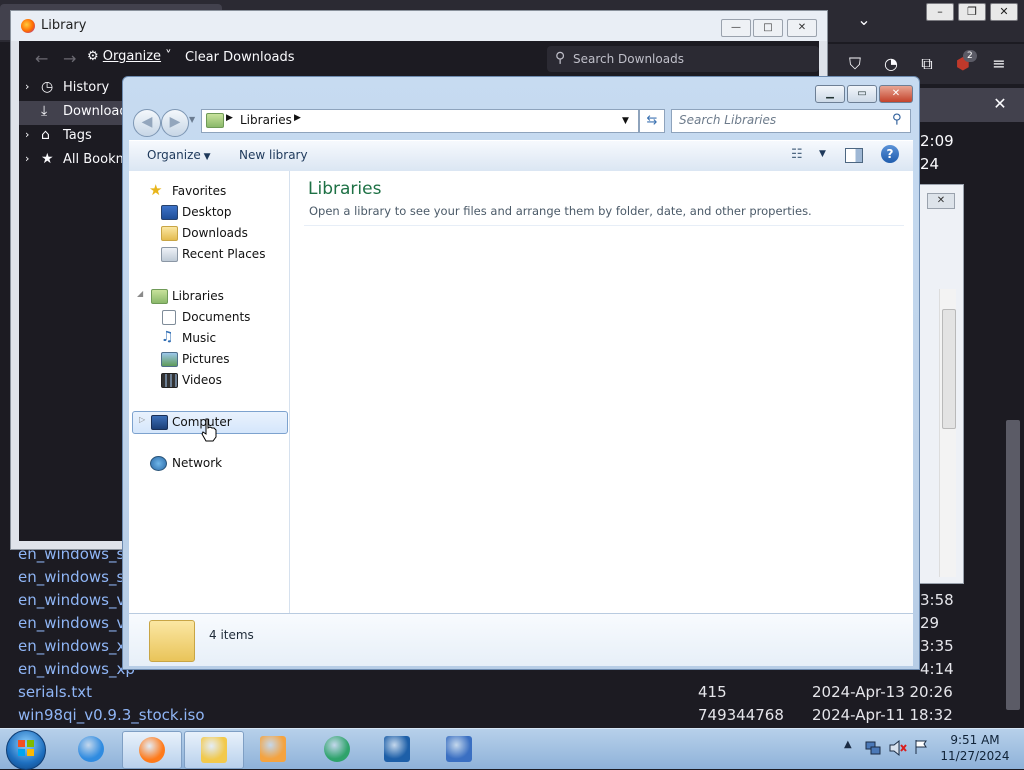 This screenshot has height=770, width=1024. What do you see at coordinates (652, 121) in the screenshot?
I see `refresh-button: ⇆` at bounding box center [652, 121].